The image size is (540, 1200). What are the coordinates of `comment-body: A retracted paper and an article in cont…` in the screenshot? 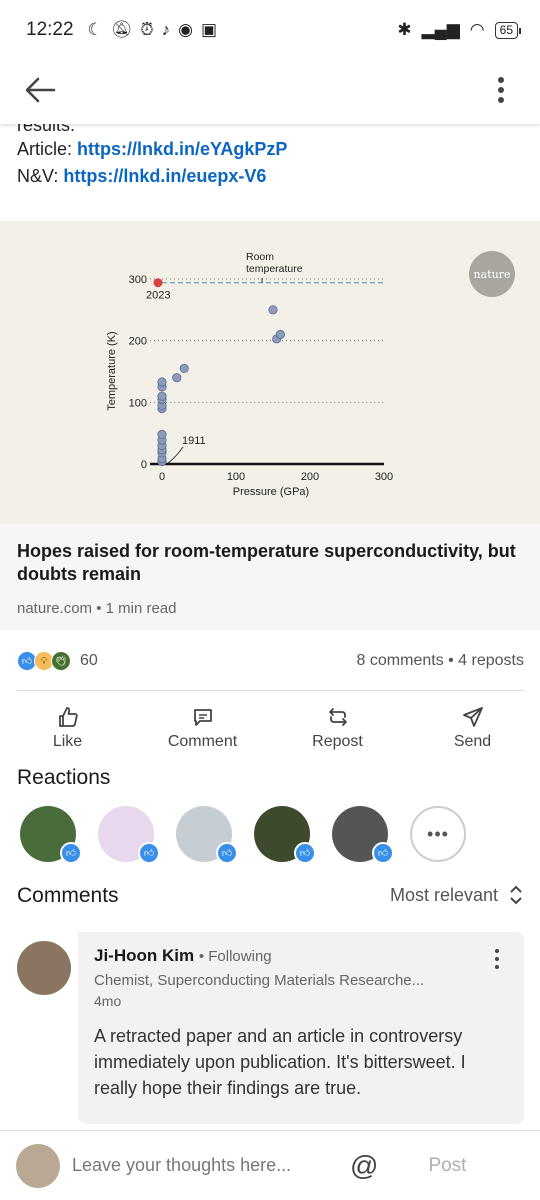 It's located at (280, 1062).